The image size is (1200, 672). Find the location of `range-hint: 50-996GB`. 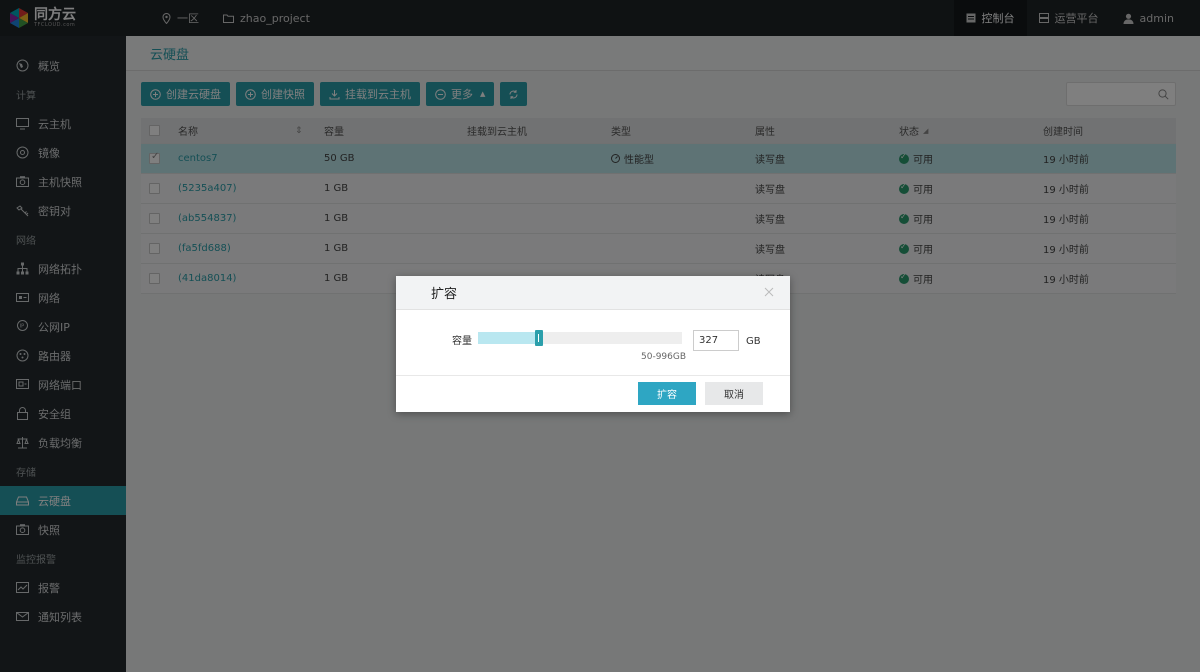

range-hint: 50-996GB is located at coordinates (664, 357).